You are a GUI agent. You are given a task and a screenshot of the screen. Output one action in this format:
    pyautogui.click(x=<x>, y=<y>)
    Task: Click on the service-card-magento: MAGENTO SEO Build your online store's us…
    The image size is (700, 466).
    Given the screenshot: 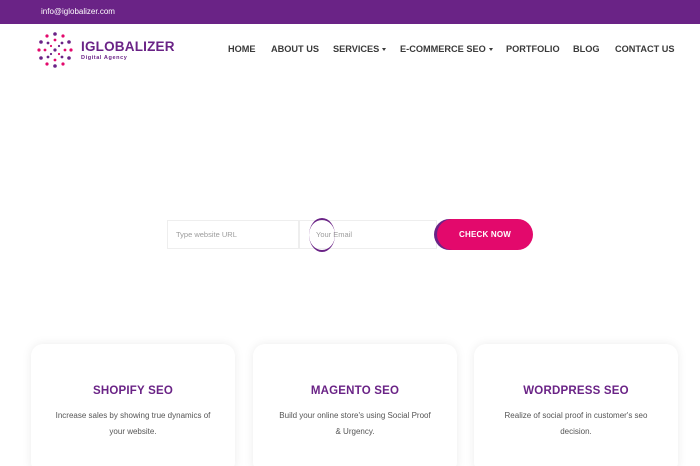 What is the action you would take?
    pyautogui.click(x=355, y=405)
    